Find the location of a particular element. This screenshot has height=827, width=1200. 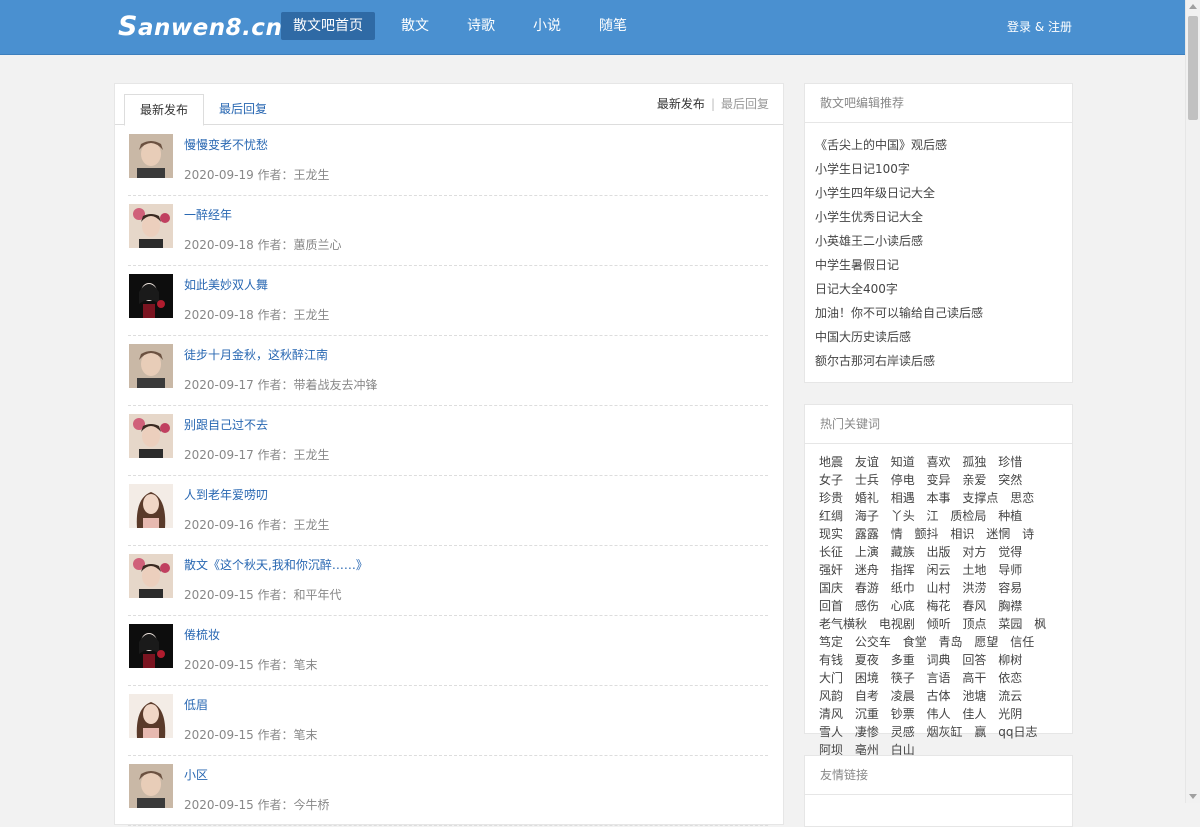

keyword-link: 上演 is located at coordinates (867, 552).